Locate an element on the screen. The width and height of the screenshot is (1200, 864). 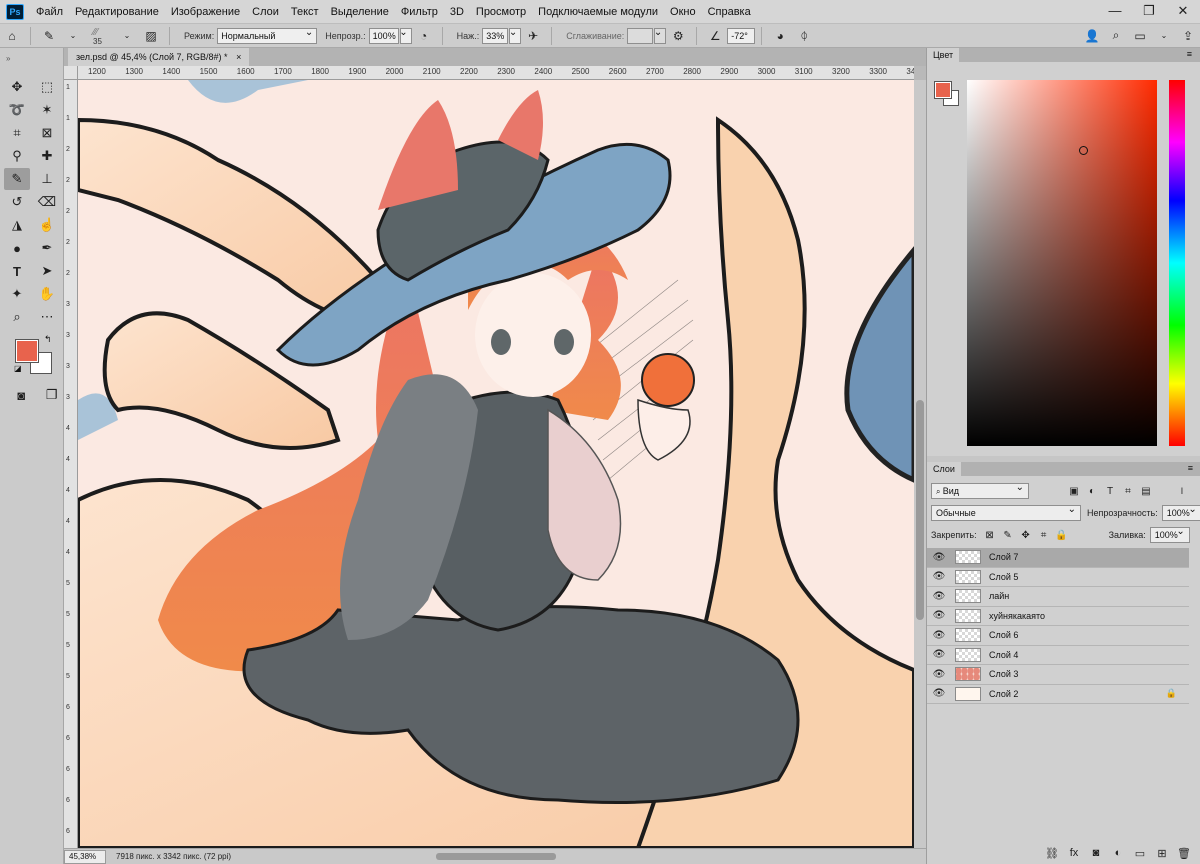
share-user-icon: 👤 is located at coordinates (1092, 36).